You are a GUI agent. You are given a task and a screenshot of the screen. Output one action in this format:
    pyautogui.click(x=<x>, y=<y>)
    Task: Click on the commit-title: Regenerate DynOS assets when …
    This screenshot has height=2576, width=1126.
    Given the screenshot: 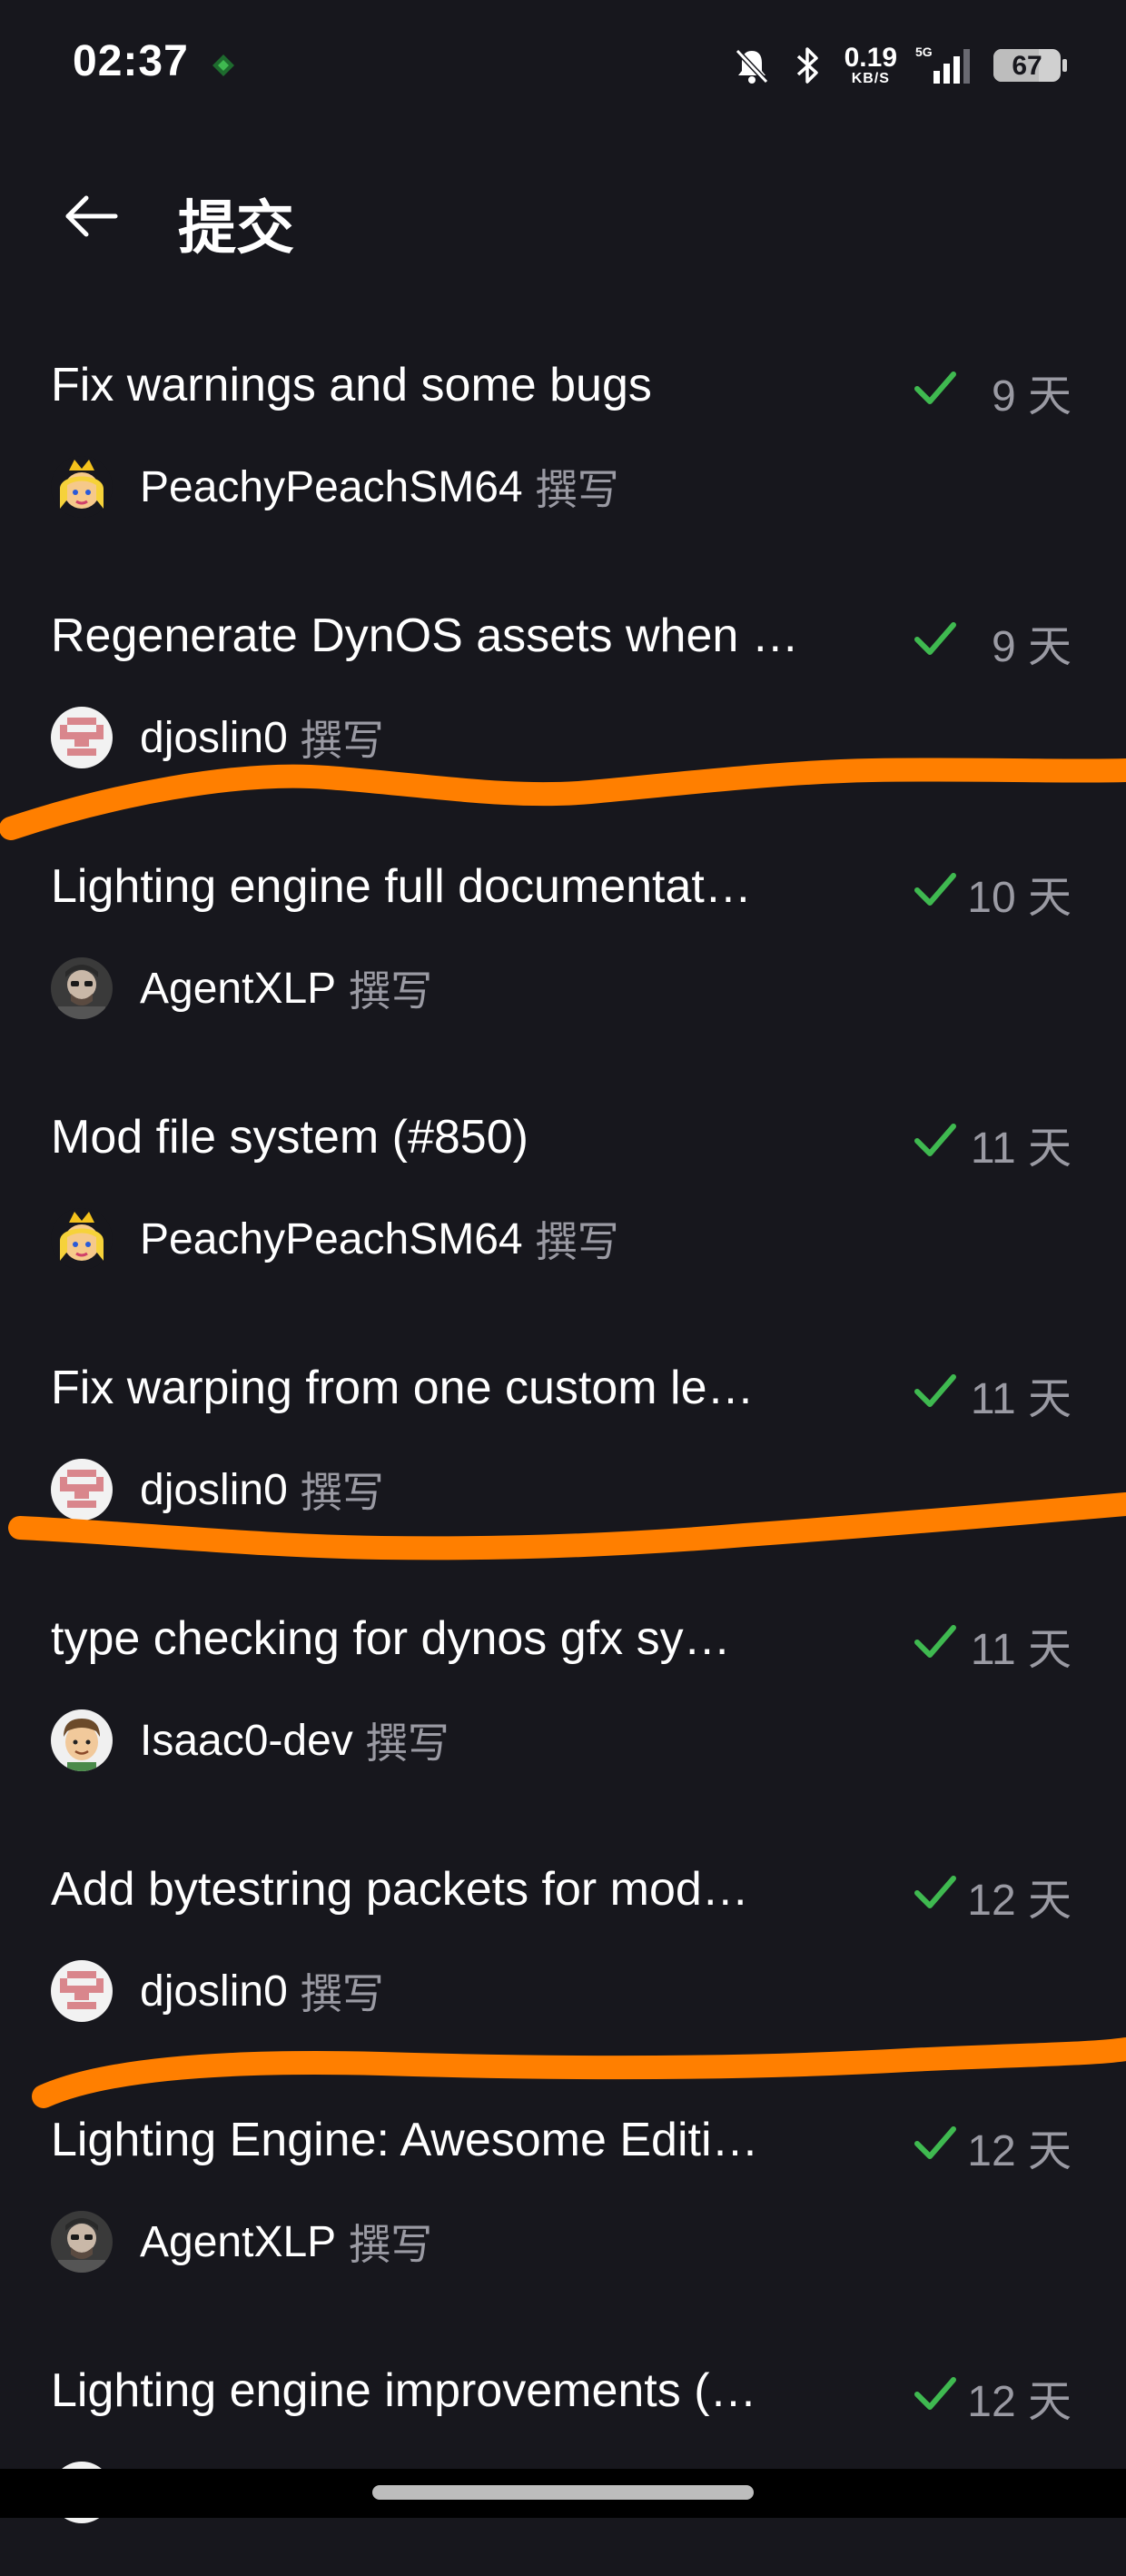 What is the action you would take?
    pyautogui.click(x=425, y=635)
    